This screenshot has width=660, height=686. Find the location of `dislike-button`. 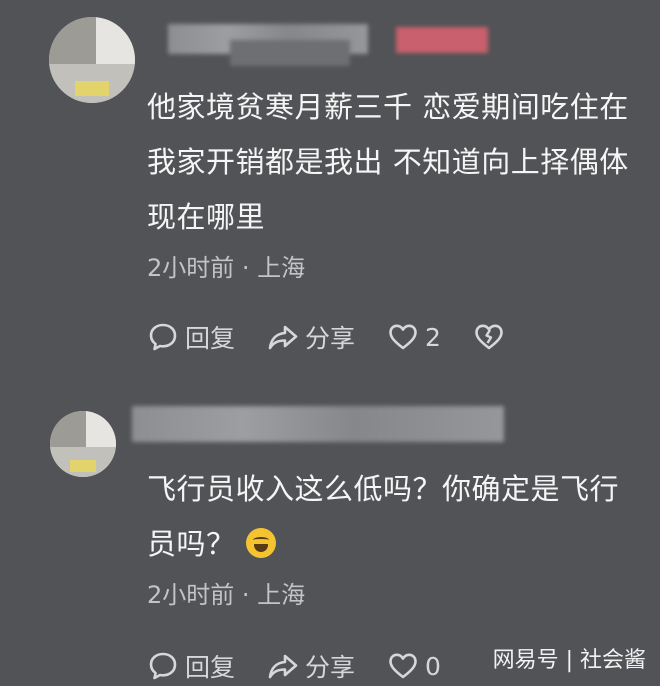

dislike-button is located at coordinates (492, 337).